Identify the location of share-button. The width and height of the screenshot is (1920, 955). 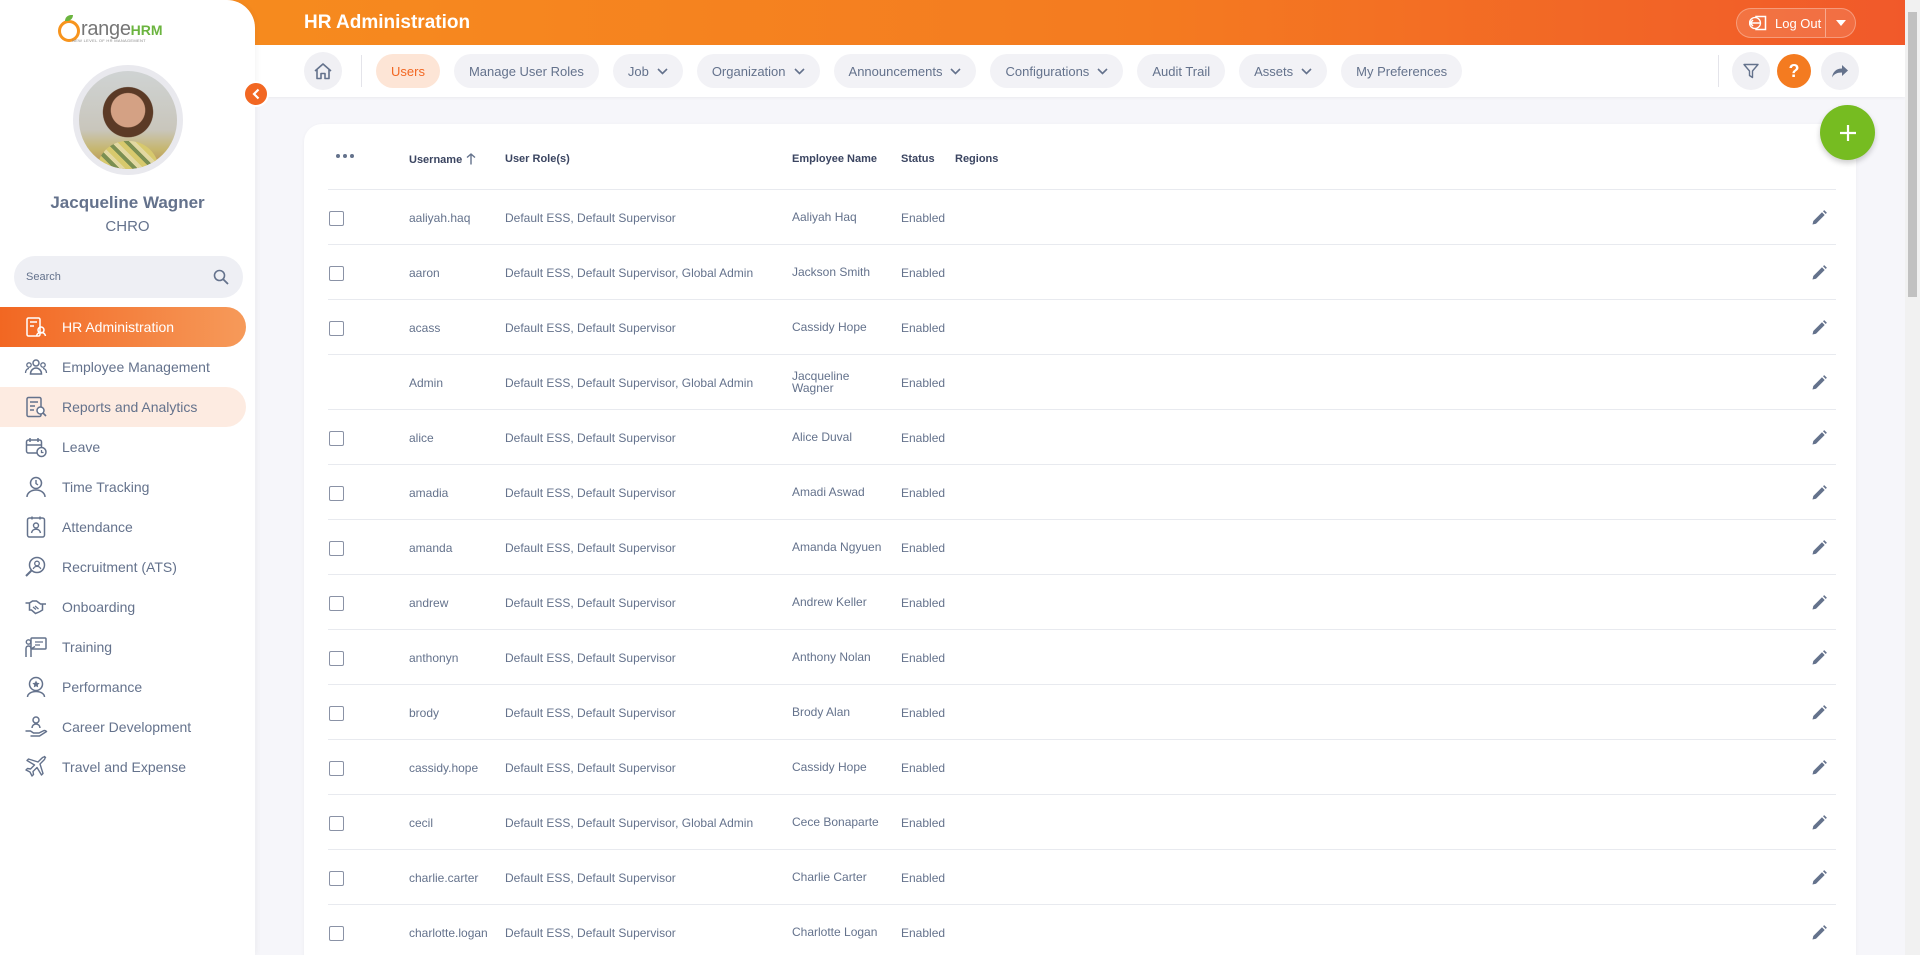
(1840, 71).